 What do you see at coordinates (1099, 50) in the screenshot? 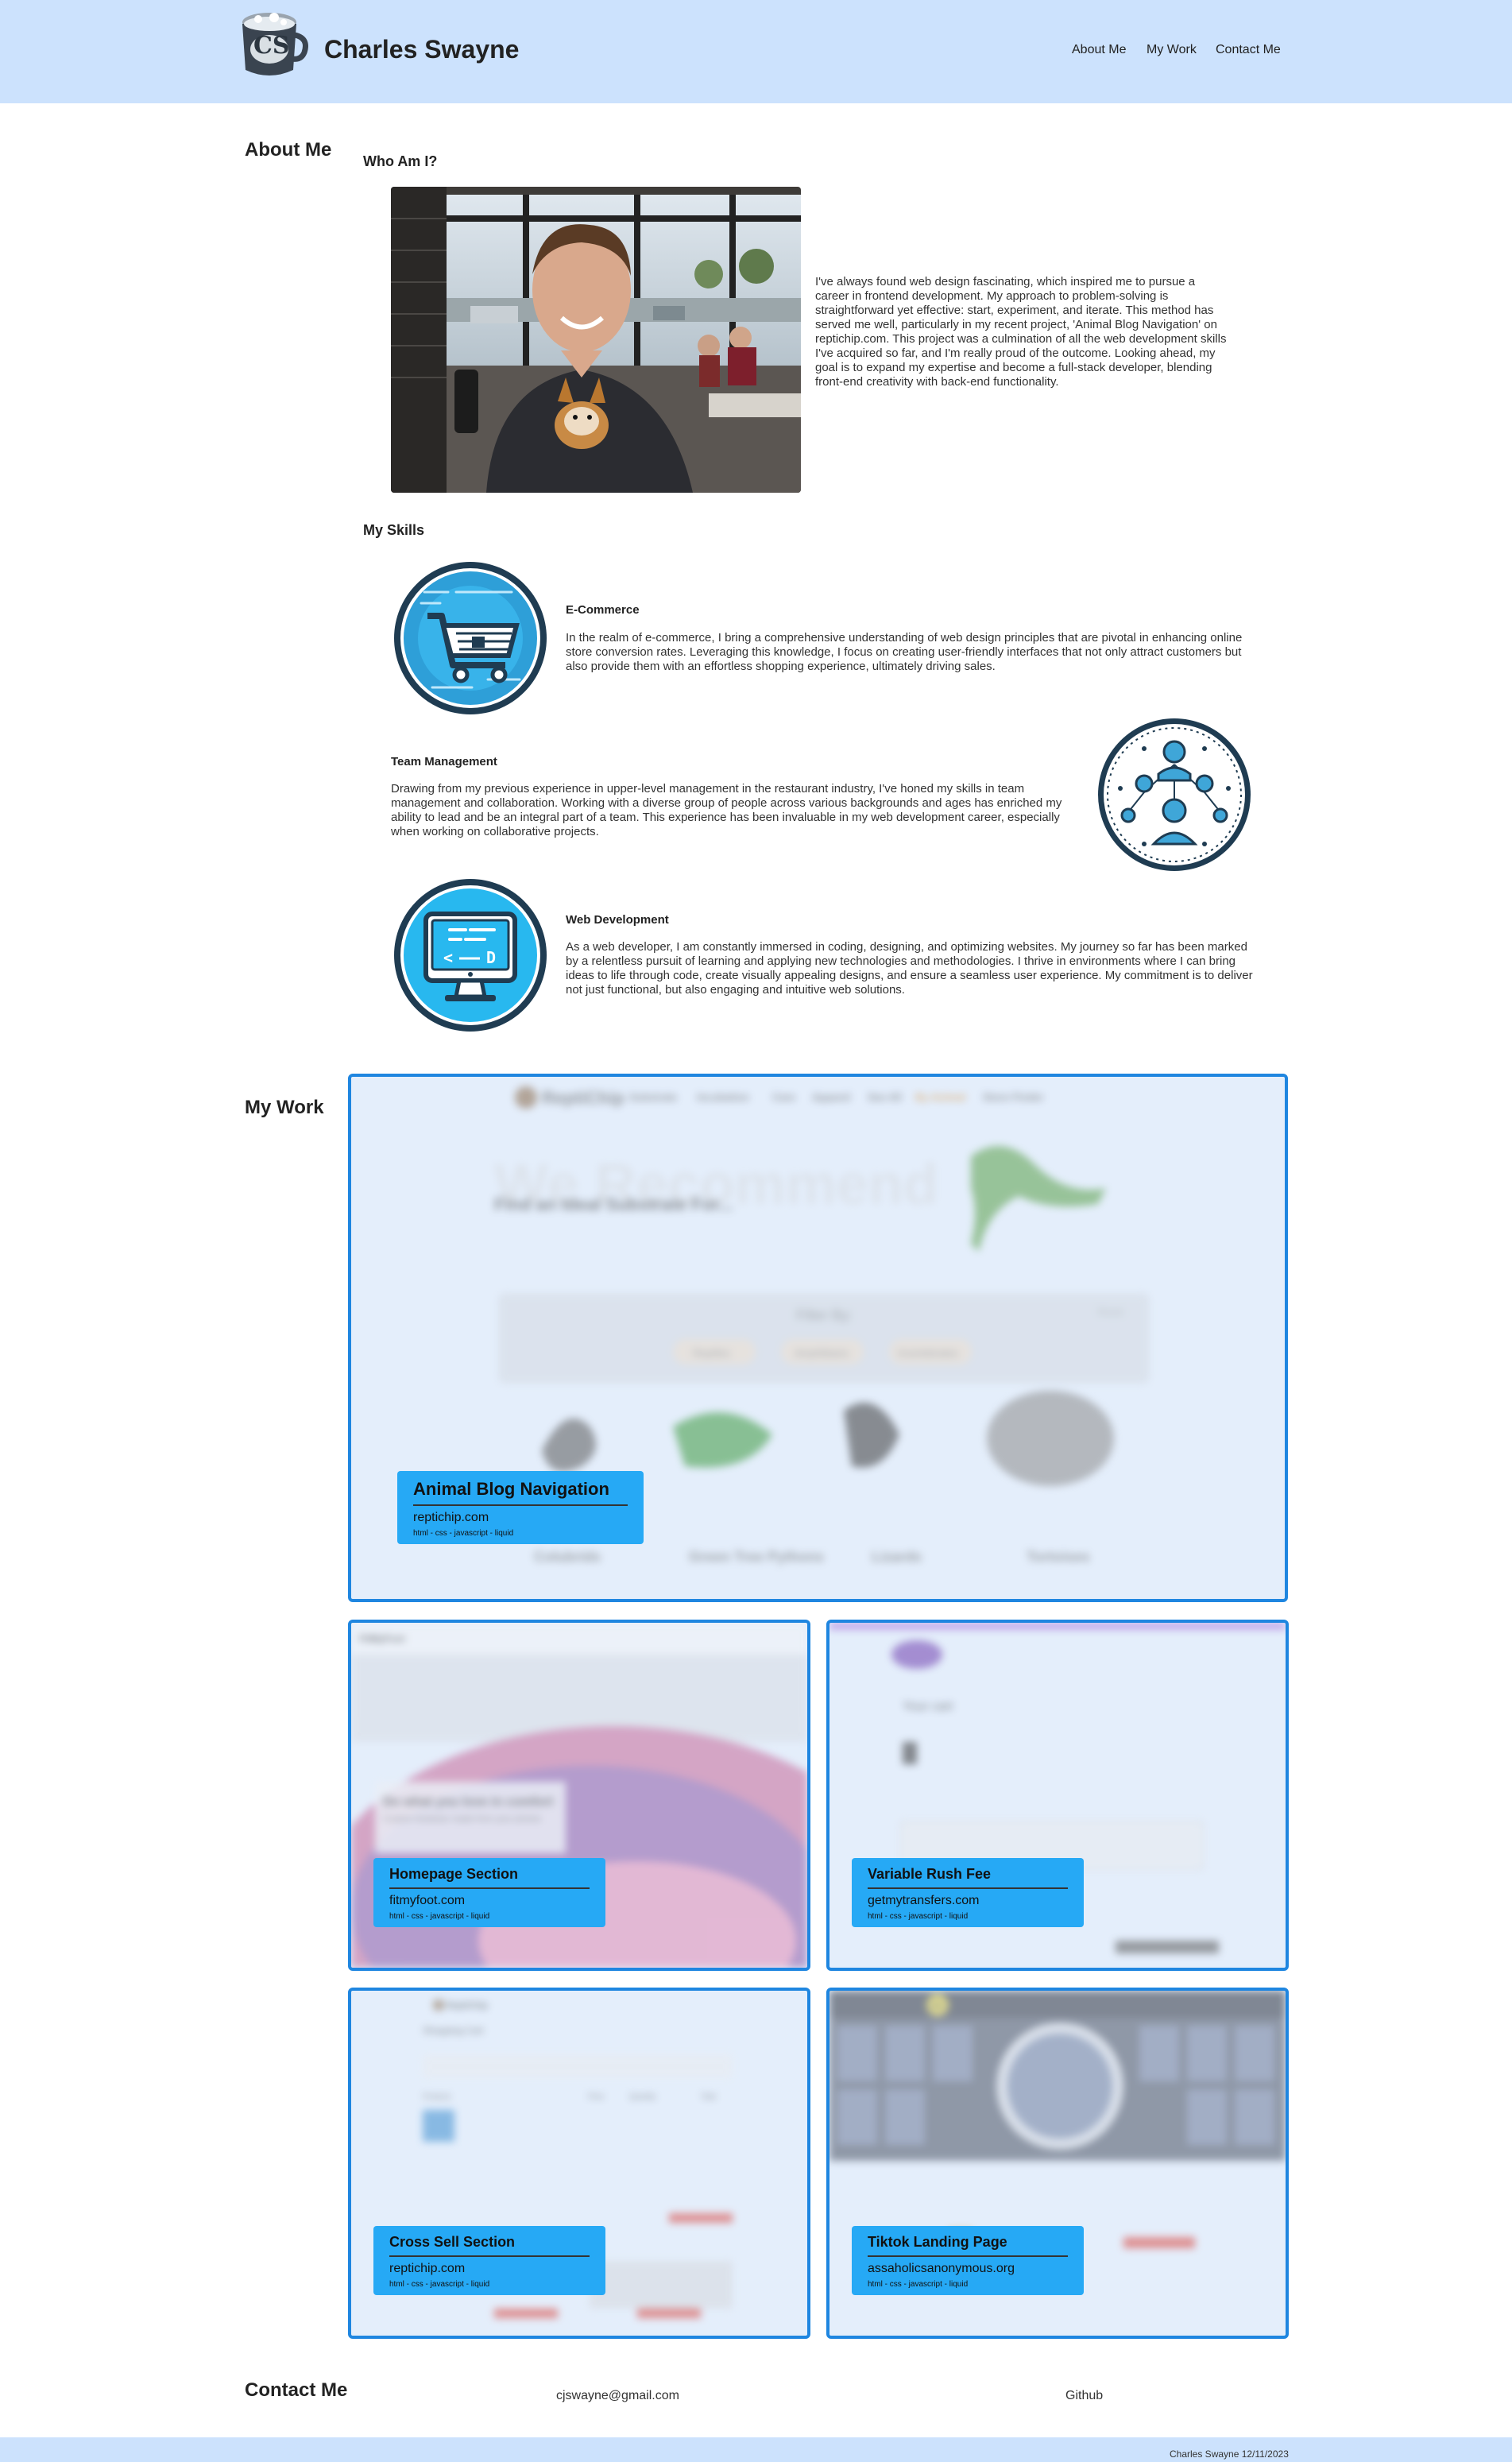
I see `nav-about-me: About Me` at bounding box center [1099, 50].